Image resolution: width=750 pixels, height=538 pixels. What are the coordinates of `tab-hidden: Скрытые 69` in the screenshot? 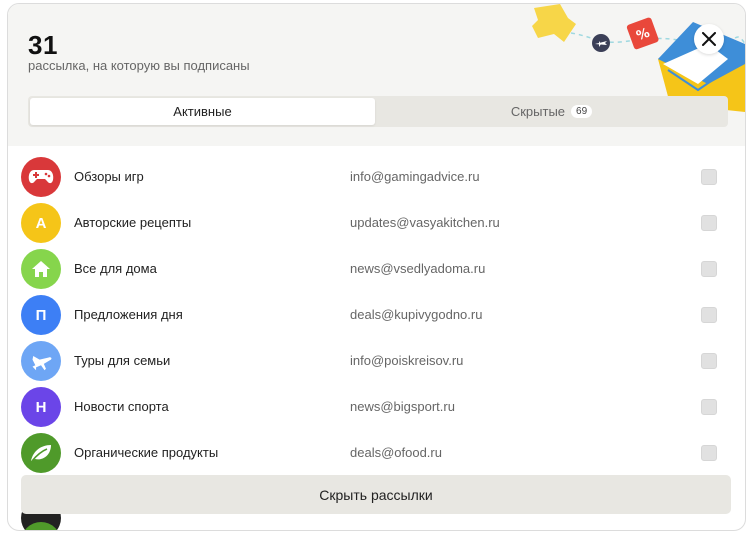 It's located at (551, 111).